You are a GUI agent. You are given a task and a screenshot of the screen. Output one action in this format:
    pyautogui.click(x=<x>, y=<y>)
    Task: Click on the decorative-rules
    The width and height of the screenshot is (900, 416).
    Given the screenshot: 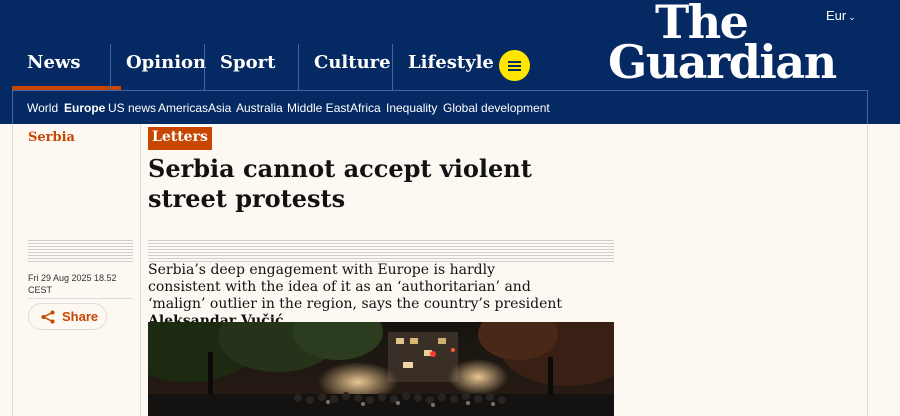 What is the action you would take?
    pyautogui.click(x=80, y=251)
    